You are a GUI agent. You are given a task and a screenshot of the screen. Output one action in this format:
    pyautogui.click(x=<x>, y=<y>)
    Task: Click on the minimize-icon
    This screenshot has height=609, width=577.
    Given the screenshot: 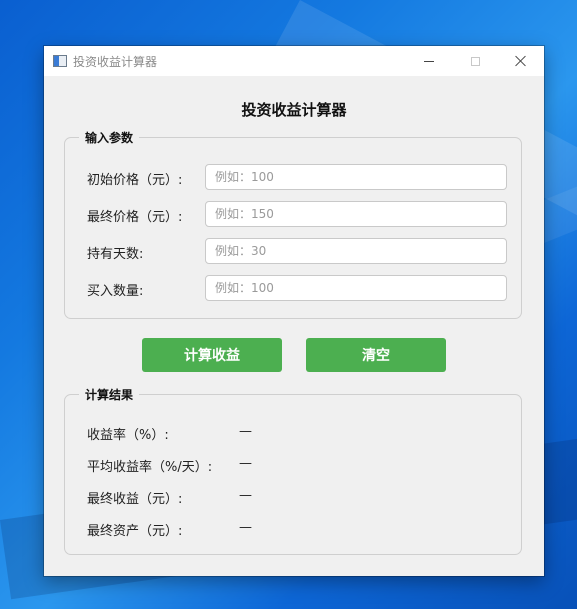 What is the action you would take?
    pyautogui.click(x=429, y=61)
    